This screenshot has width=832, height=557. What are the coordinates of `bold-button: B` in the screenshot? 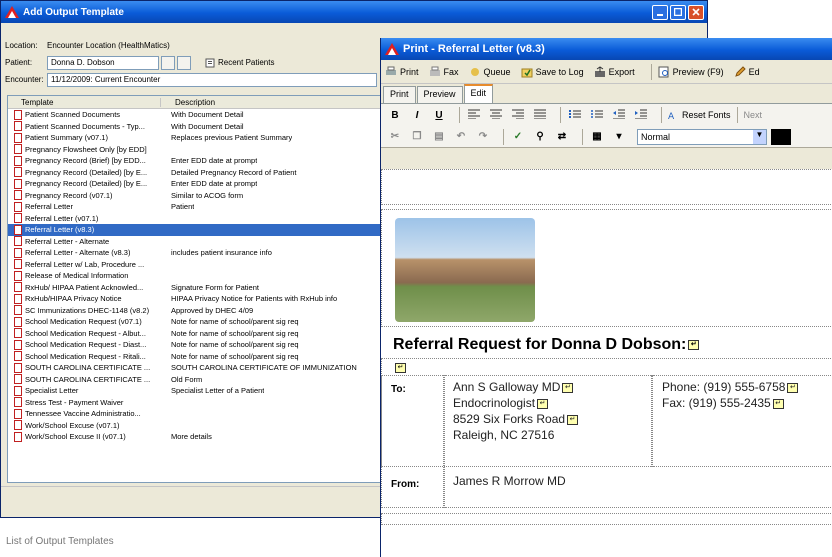 It's located at (395, 115).